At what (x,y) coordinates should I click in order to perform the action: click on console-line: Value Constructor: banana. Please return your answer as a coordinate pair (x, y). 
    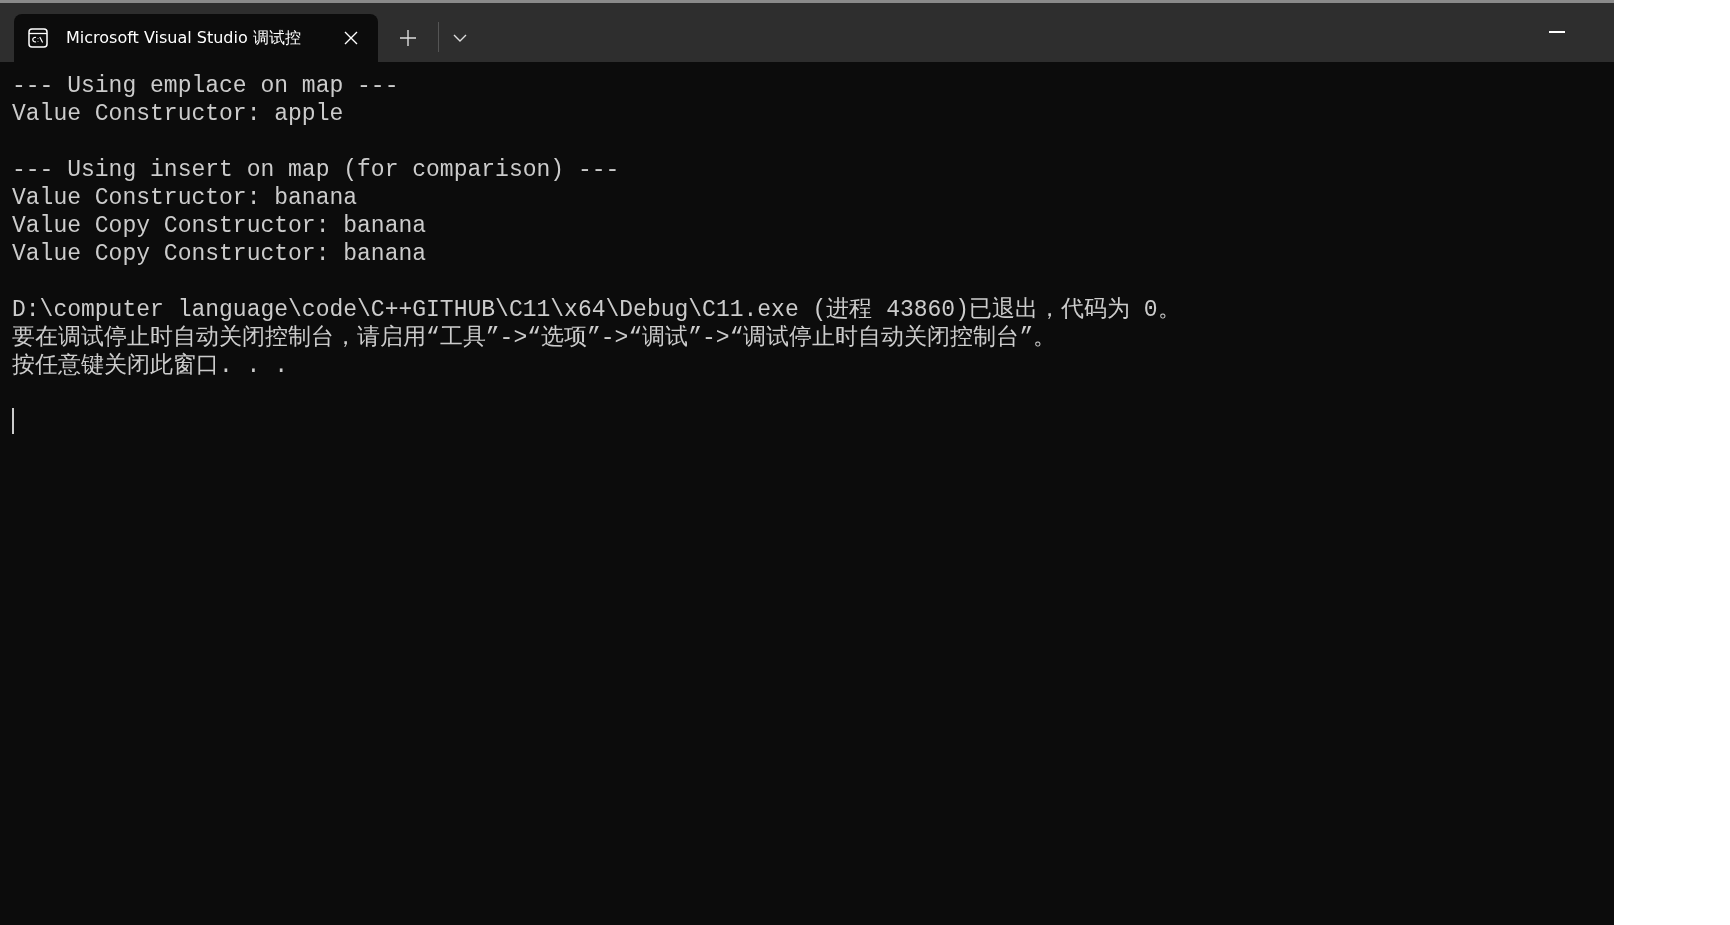
    Looking at the image, I should click on (185, 198).